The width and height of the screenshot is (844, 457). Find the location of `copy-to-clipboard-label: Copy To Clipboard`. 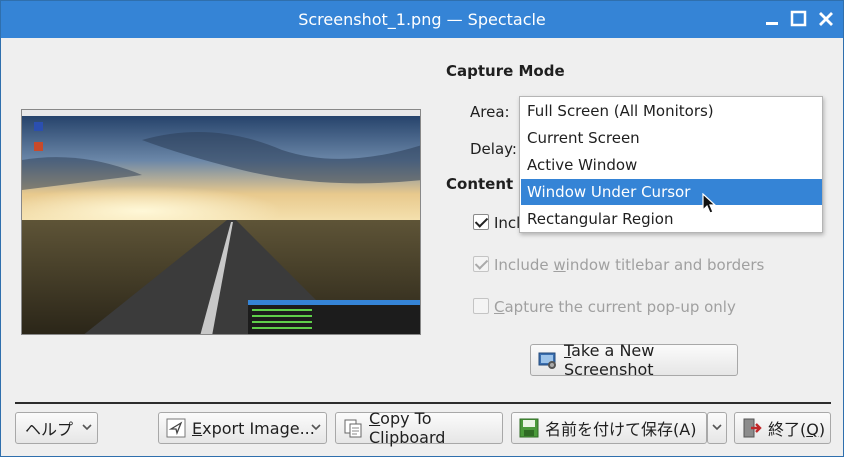

copy-to-clipboard-label: Copy To Clipboard is located at coordinates (407, 428).